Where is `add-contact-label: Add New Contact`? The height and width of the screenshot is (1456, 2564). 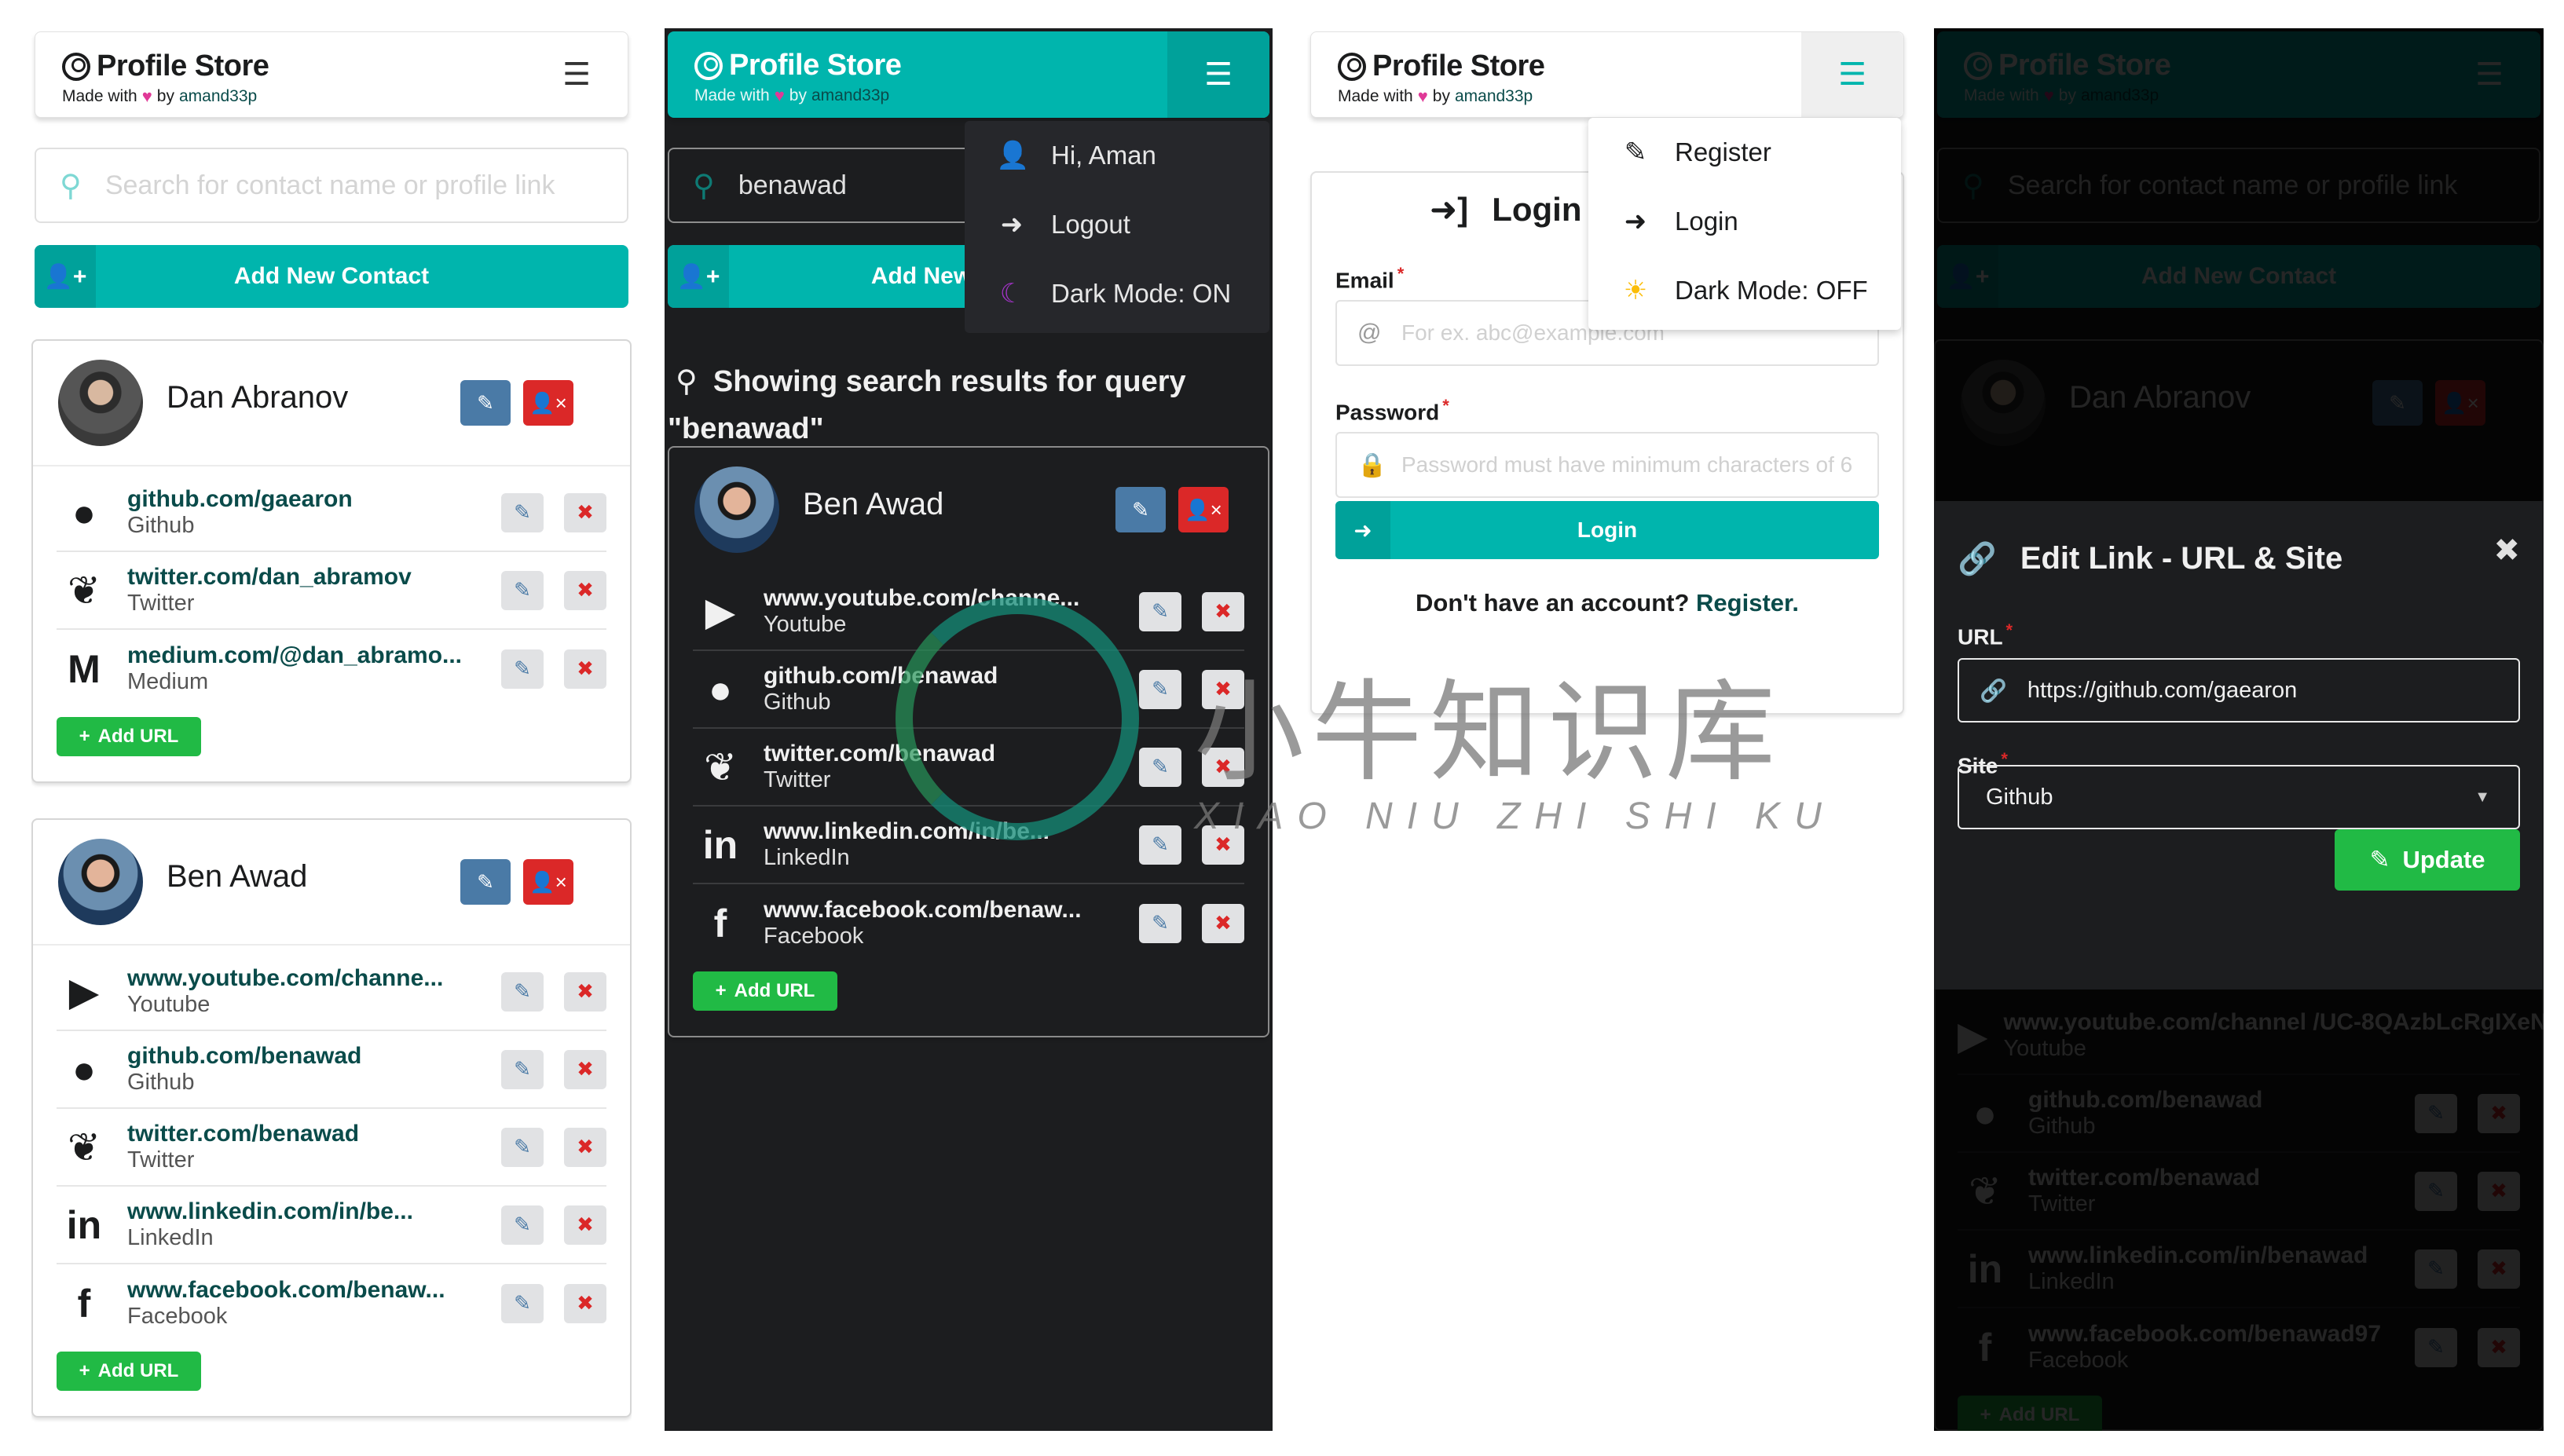 add-contact-label: Add New Contact is located at coordinates (331, 276).